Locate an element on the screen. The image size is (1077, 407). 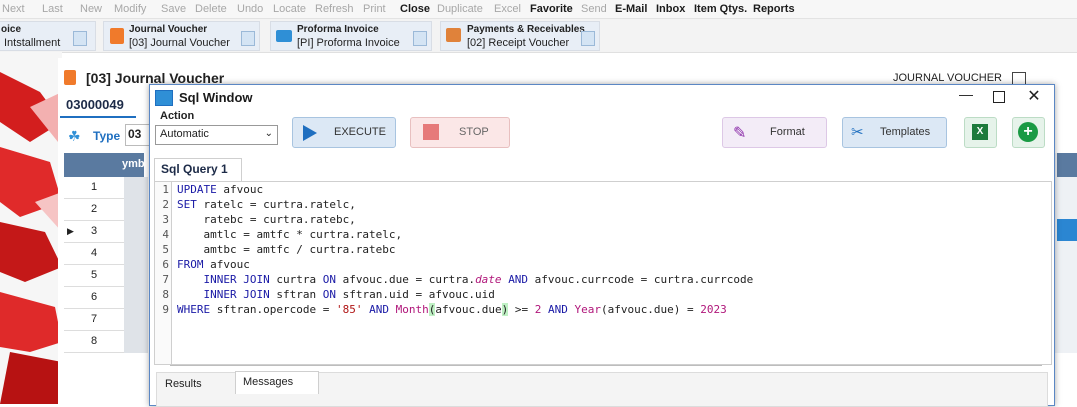
templates-label: Templates is located at coordinates (905, 132).